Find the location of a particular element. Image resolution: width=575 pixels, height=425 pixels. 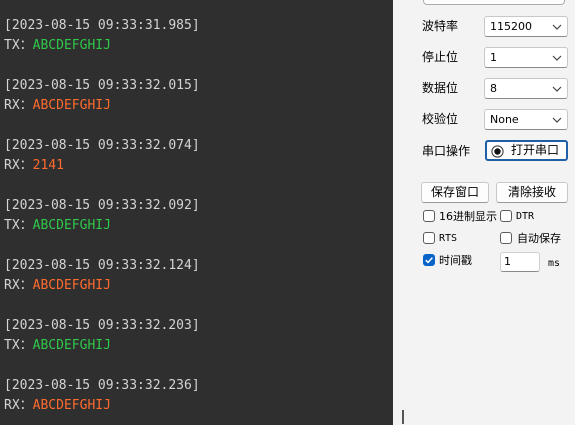

log-line: RX：2141 is located at coordinates (102, 166).